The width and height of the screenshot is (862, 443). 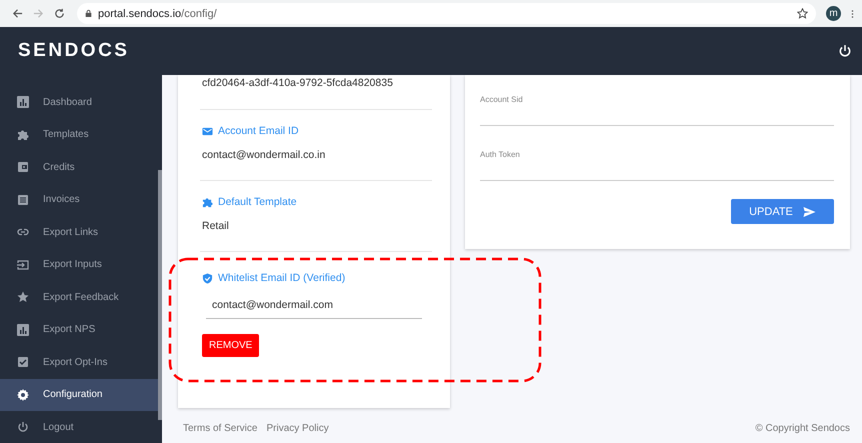 I want to click on section-label: Whitelist Email ID (Verified), so click(x=282, y=278).